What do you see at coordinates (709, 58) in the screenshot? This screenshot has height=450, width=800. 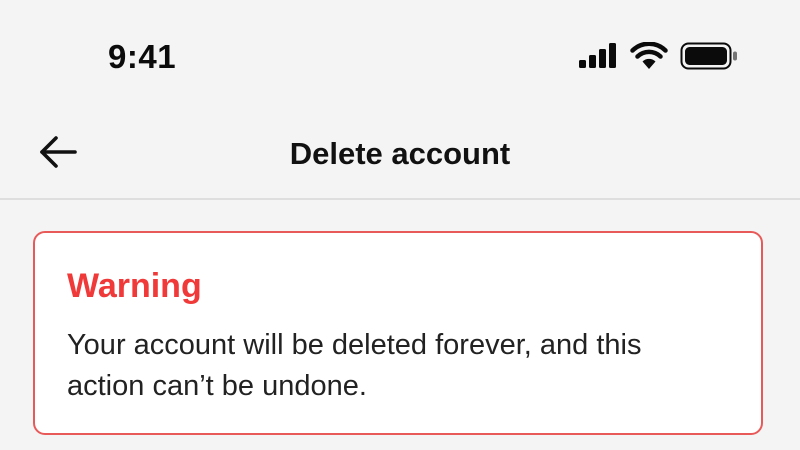 I see `battery-icon` at bounding box center [709, 58].